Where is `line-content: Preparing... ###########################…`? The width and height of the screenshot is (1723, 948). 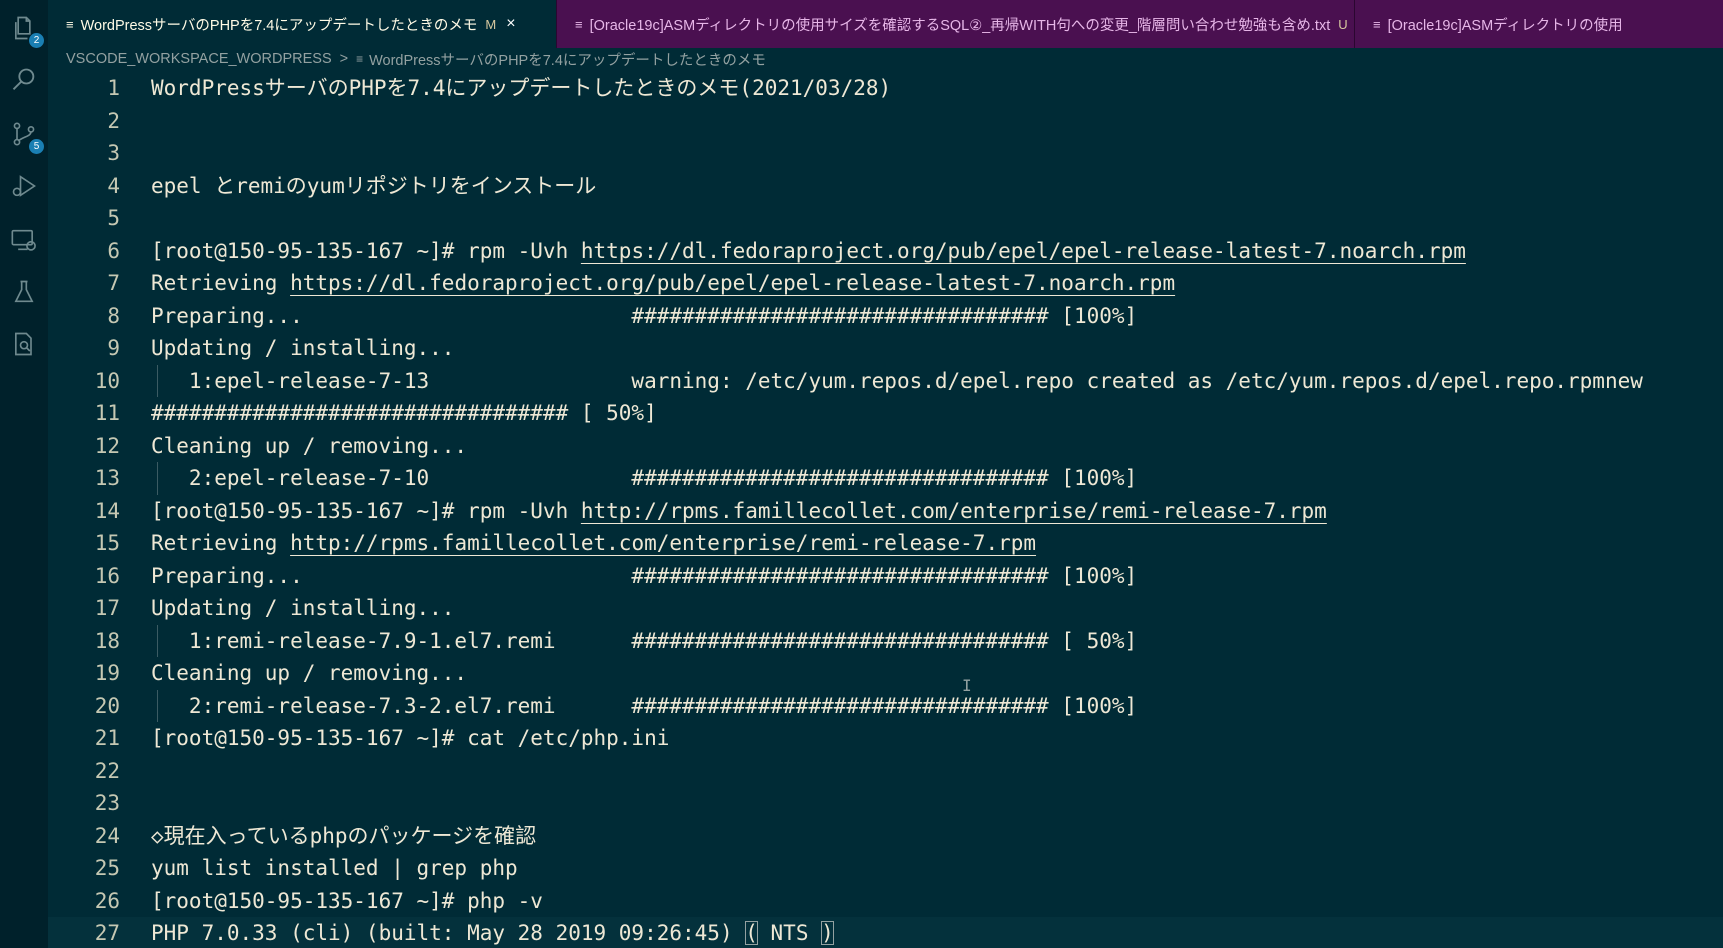
line-content: Preparing... ###########################… is located at coordinates (644, 576).